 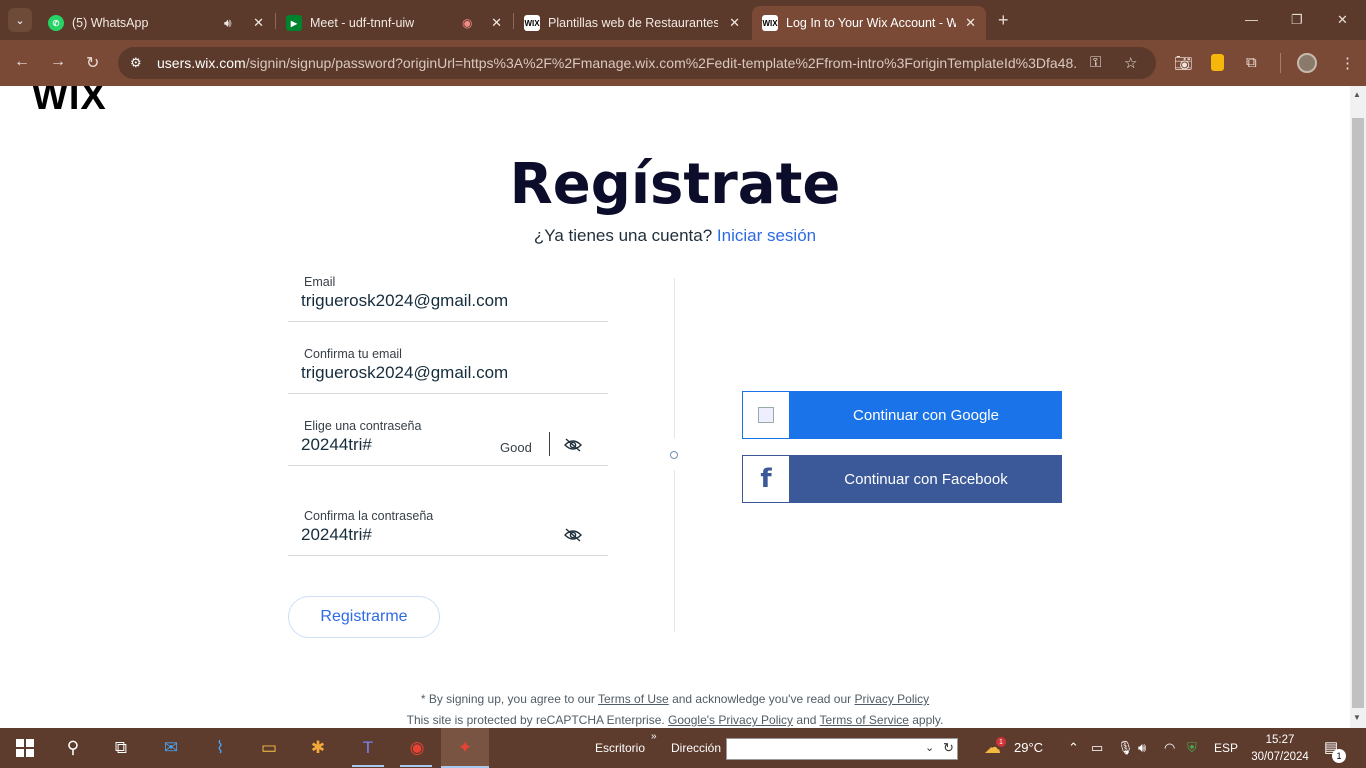 What do you see at coordinates (842, 749) in the screenshot?
I see `address-toolbar-input` at bounding box center [842, 749].